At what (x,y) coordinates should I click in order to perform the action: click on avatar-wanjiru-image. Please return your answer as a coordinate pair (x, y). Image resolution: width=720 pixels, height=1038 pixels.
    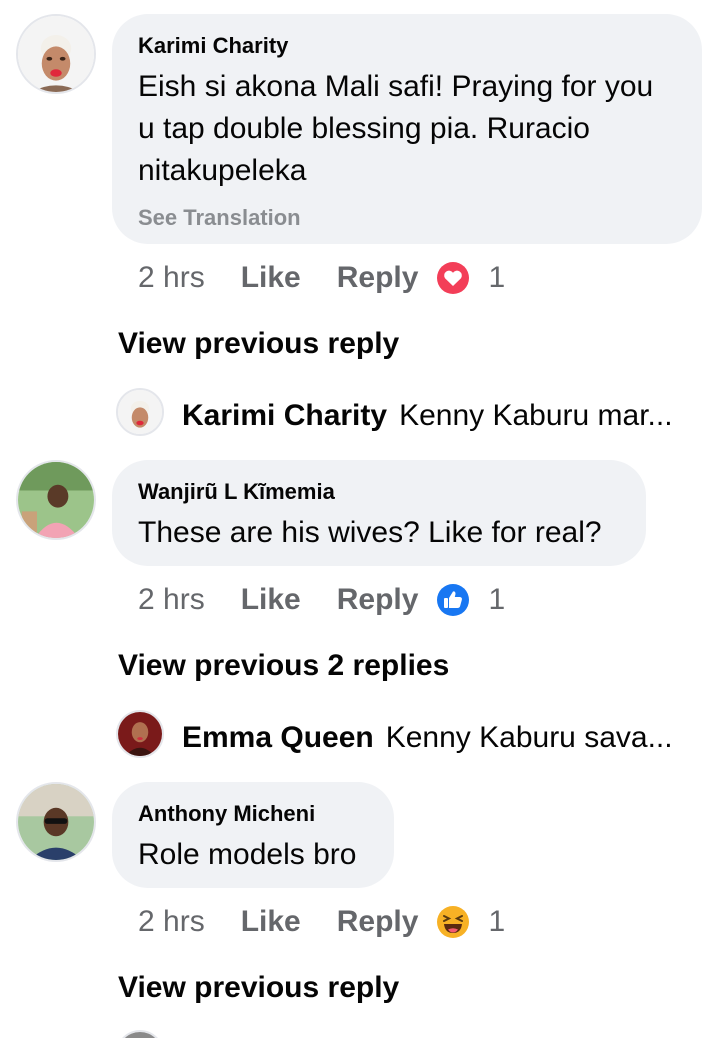
    Looking at the image, I should click on (56, 500).